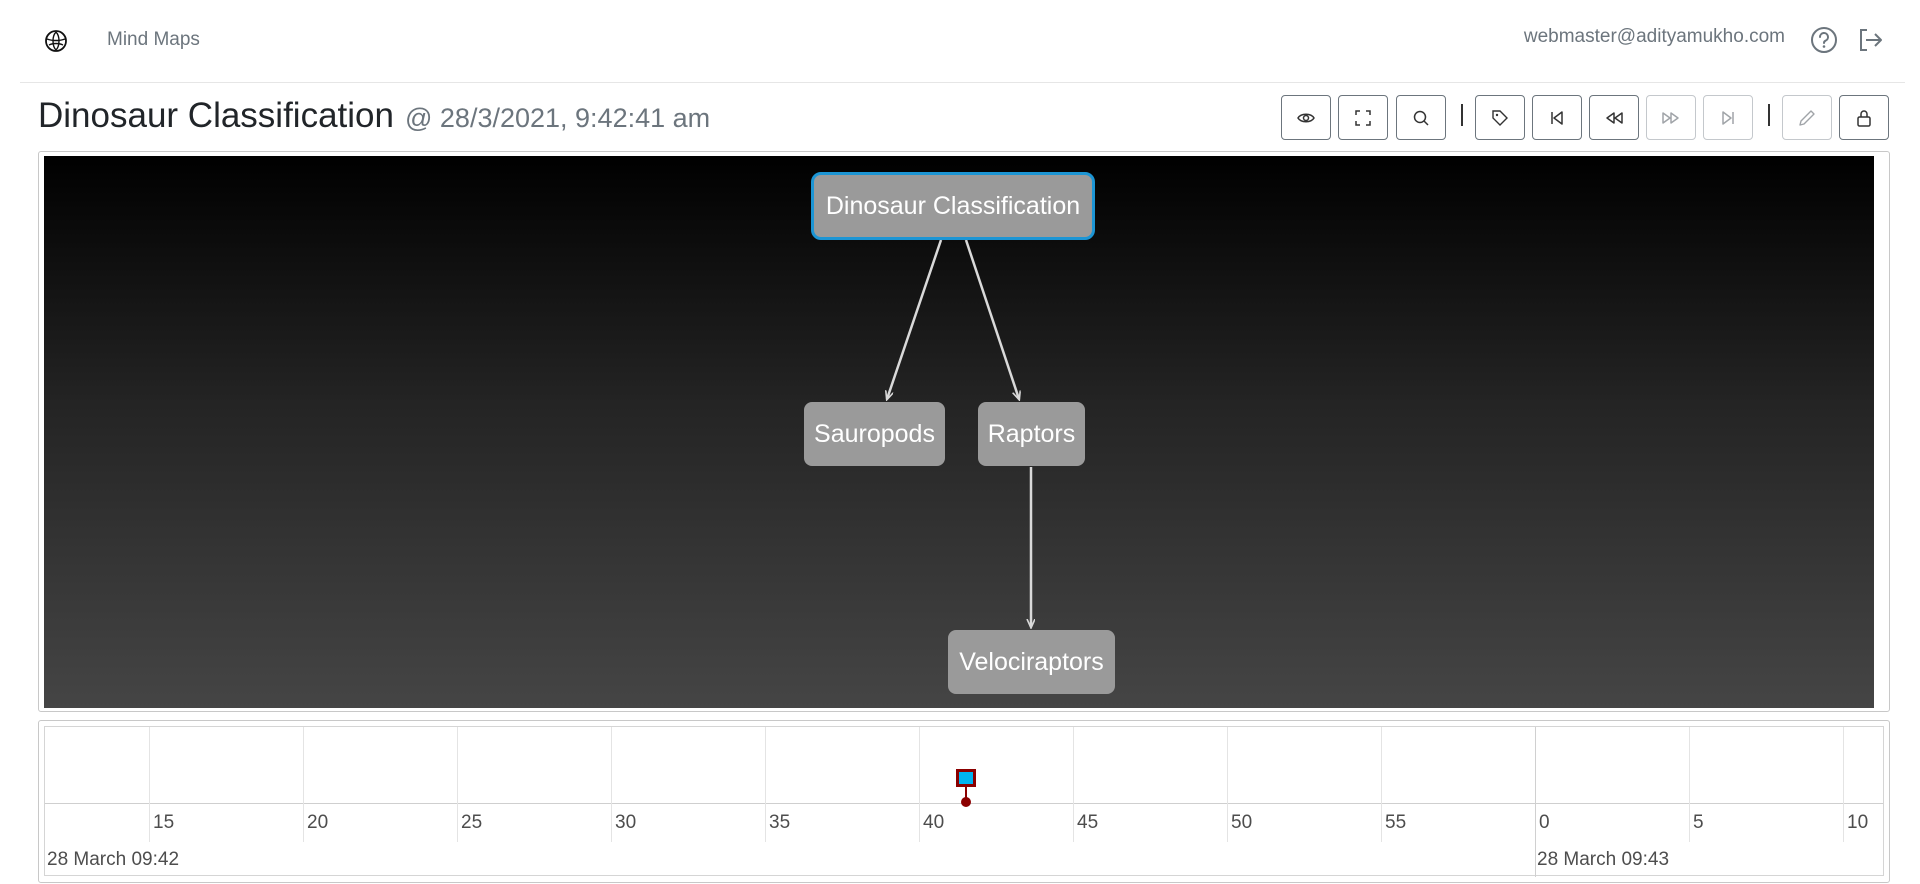 The image size is (1920, 884). I want to click on fullscreen-button, so click(1363, 117).